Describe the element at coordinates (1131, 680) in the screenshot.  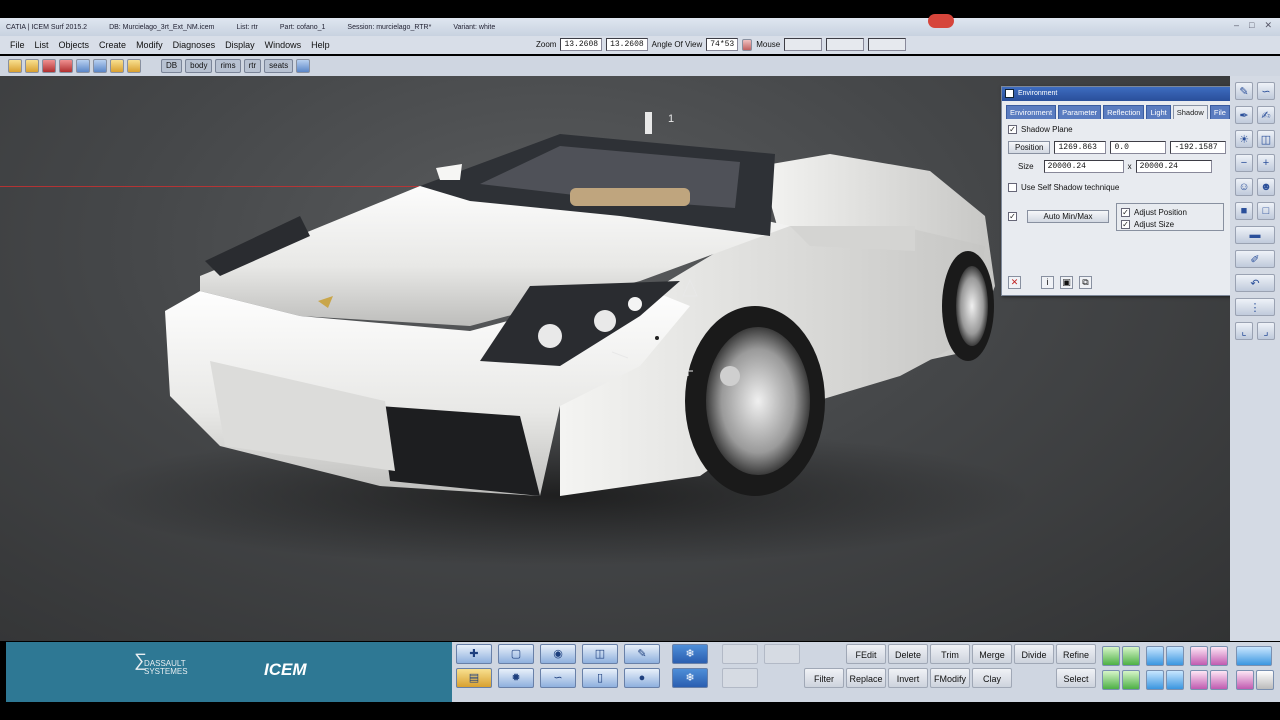
I see `surface-tool-4-icon` at that location.